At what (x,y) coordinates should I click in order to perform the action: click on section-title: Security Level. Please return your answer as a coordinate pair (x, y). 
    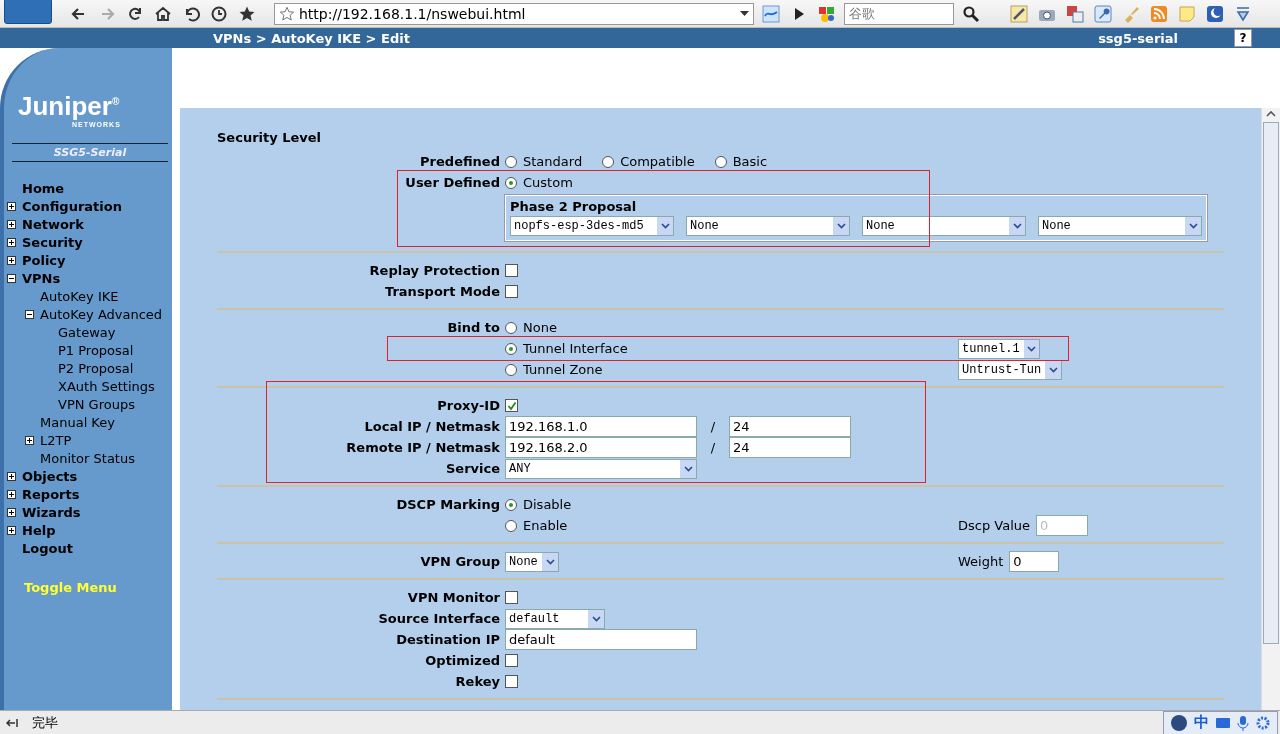
    Looking at the image, I should click on (270, 137).